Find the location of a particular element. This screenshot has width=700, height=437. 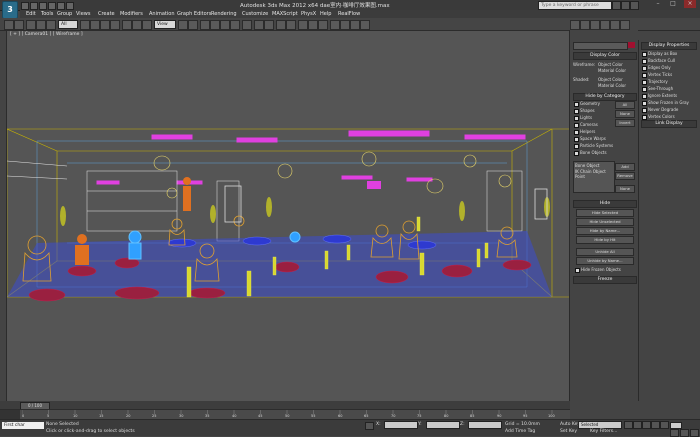

vertex-ticks-checkbox is located at coordinates (644, 75).